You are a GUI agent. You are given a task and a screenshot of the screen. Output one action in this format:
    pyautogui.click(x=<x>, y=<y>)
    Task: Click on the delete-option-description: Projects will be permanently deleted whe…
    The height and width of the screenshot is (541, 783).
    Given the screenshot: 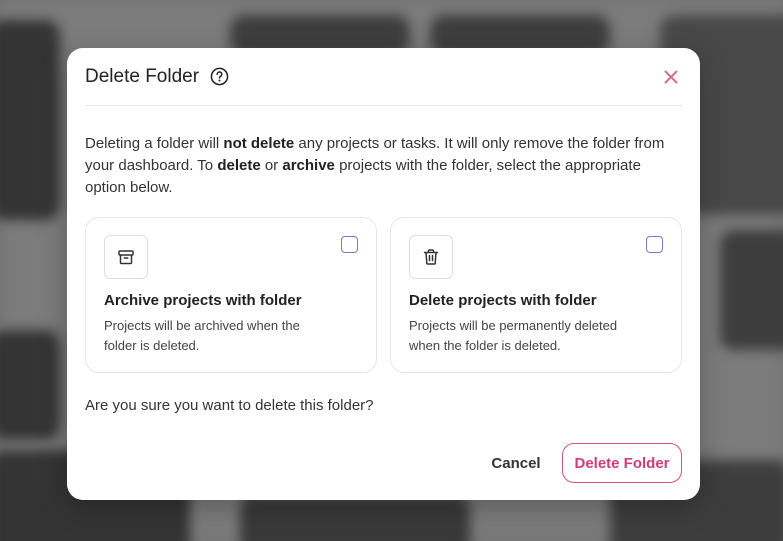 What is the action you would take?
    pyautogui.click(x=513, y=335)
    